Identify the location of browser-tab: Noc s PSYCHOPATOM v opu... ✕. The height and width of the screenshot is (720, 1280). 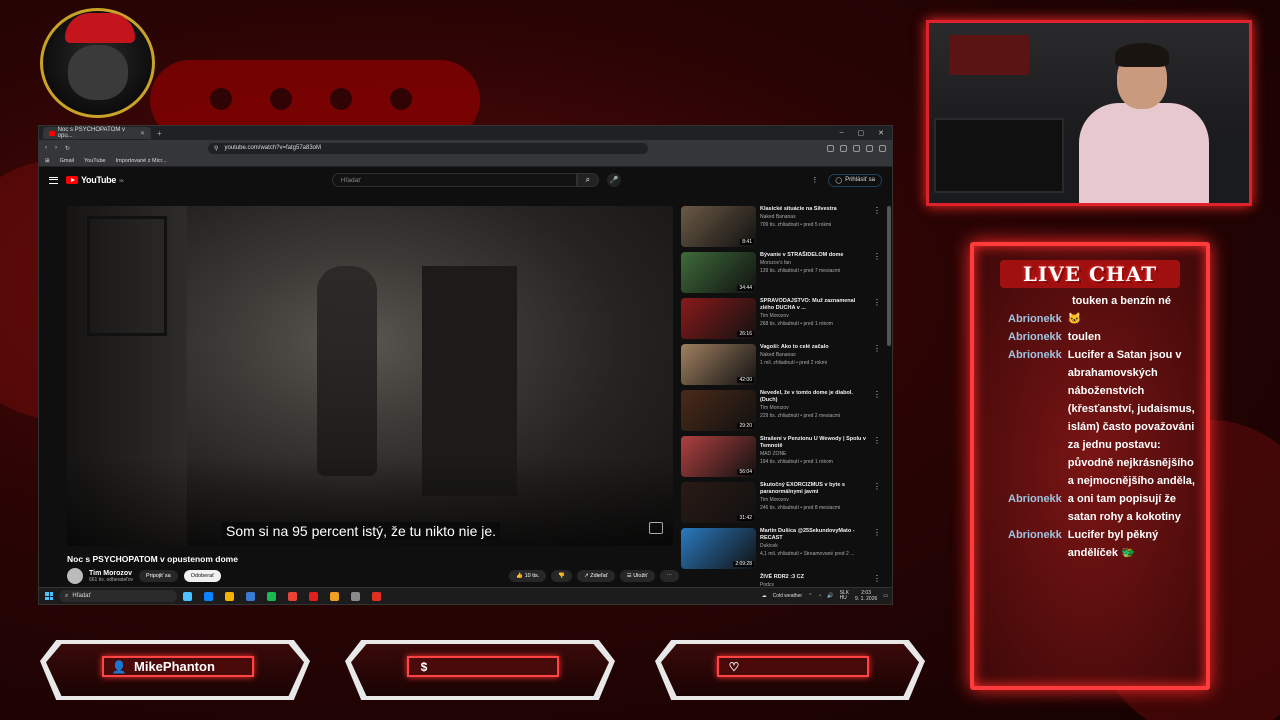
(97, 133).